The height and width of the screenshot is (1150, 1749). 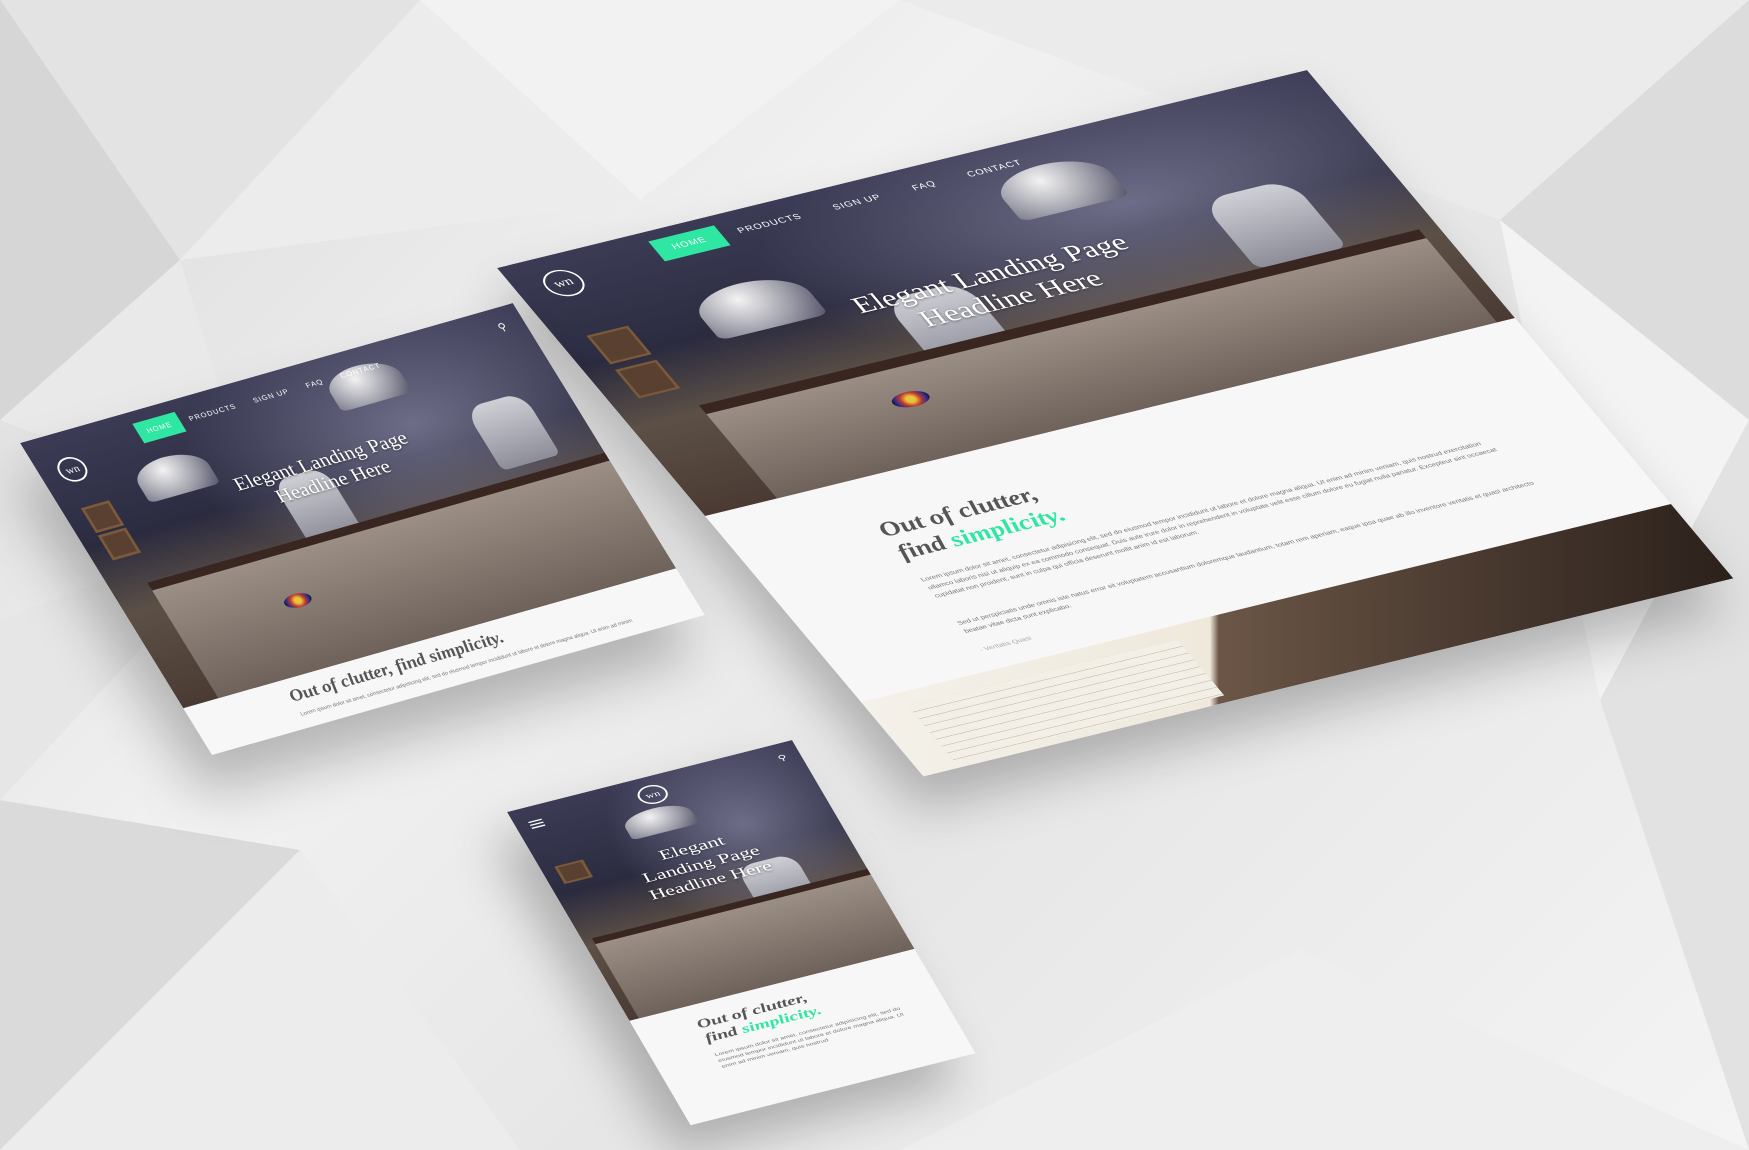 What do you see at coordinates (213, 413) in the screenshot?
I see `nav-products: PRODUCTS` at bounding box center [213, 413].